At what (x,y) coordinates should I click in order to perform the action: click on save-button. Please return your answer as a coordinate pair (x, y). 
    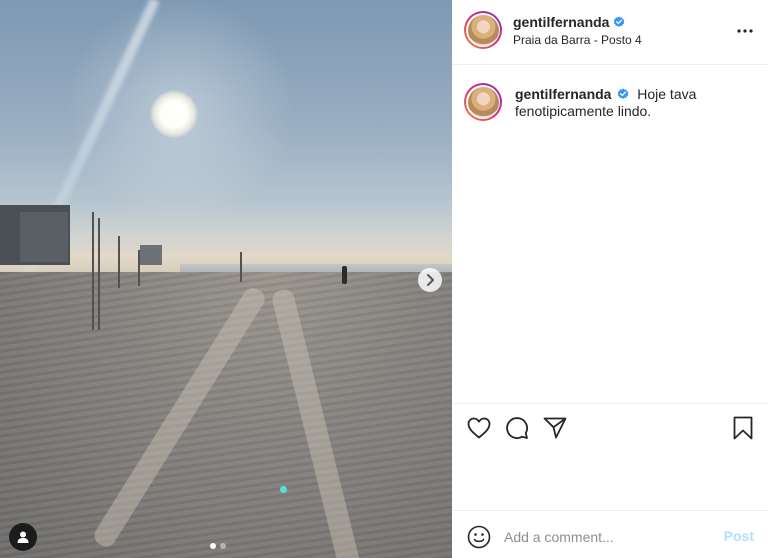
    Looking at the image, I should click on (743, 428).